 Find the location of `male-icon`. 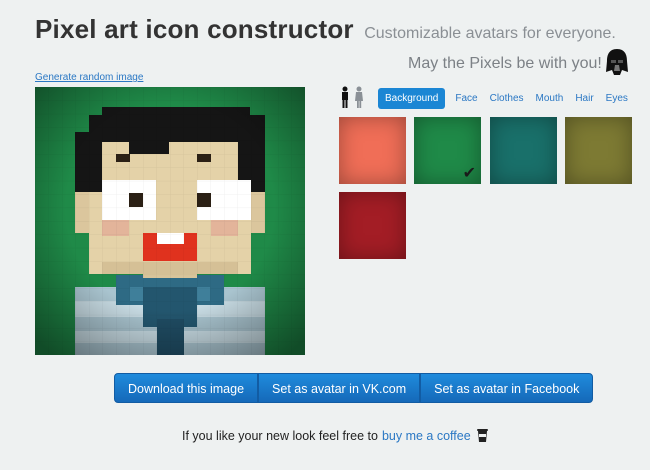

male-icon is located at coordinates (345, 97).